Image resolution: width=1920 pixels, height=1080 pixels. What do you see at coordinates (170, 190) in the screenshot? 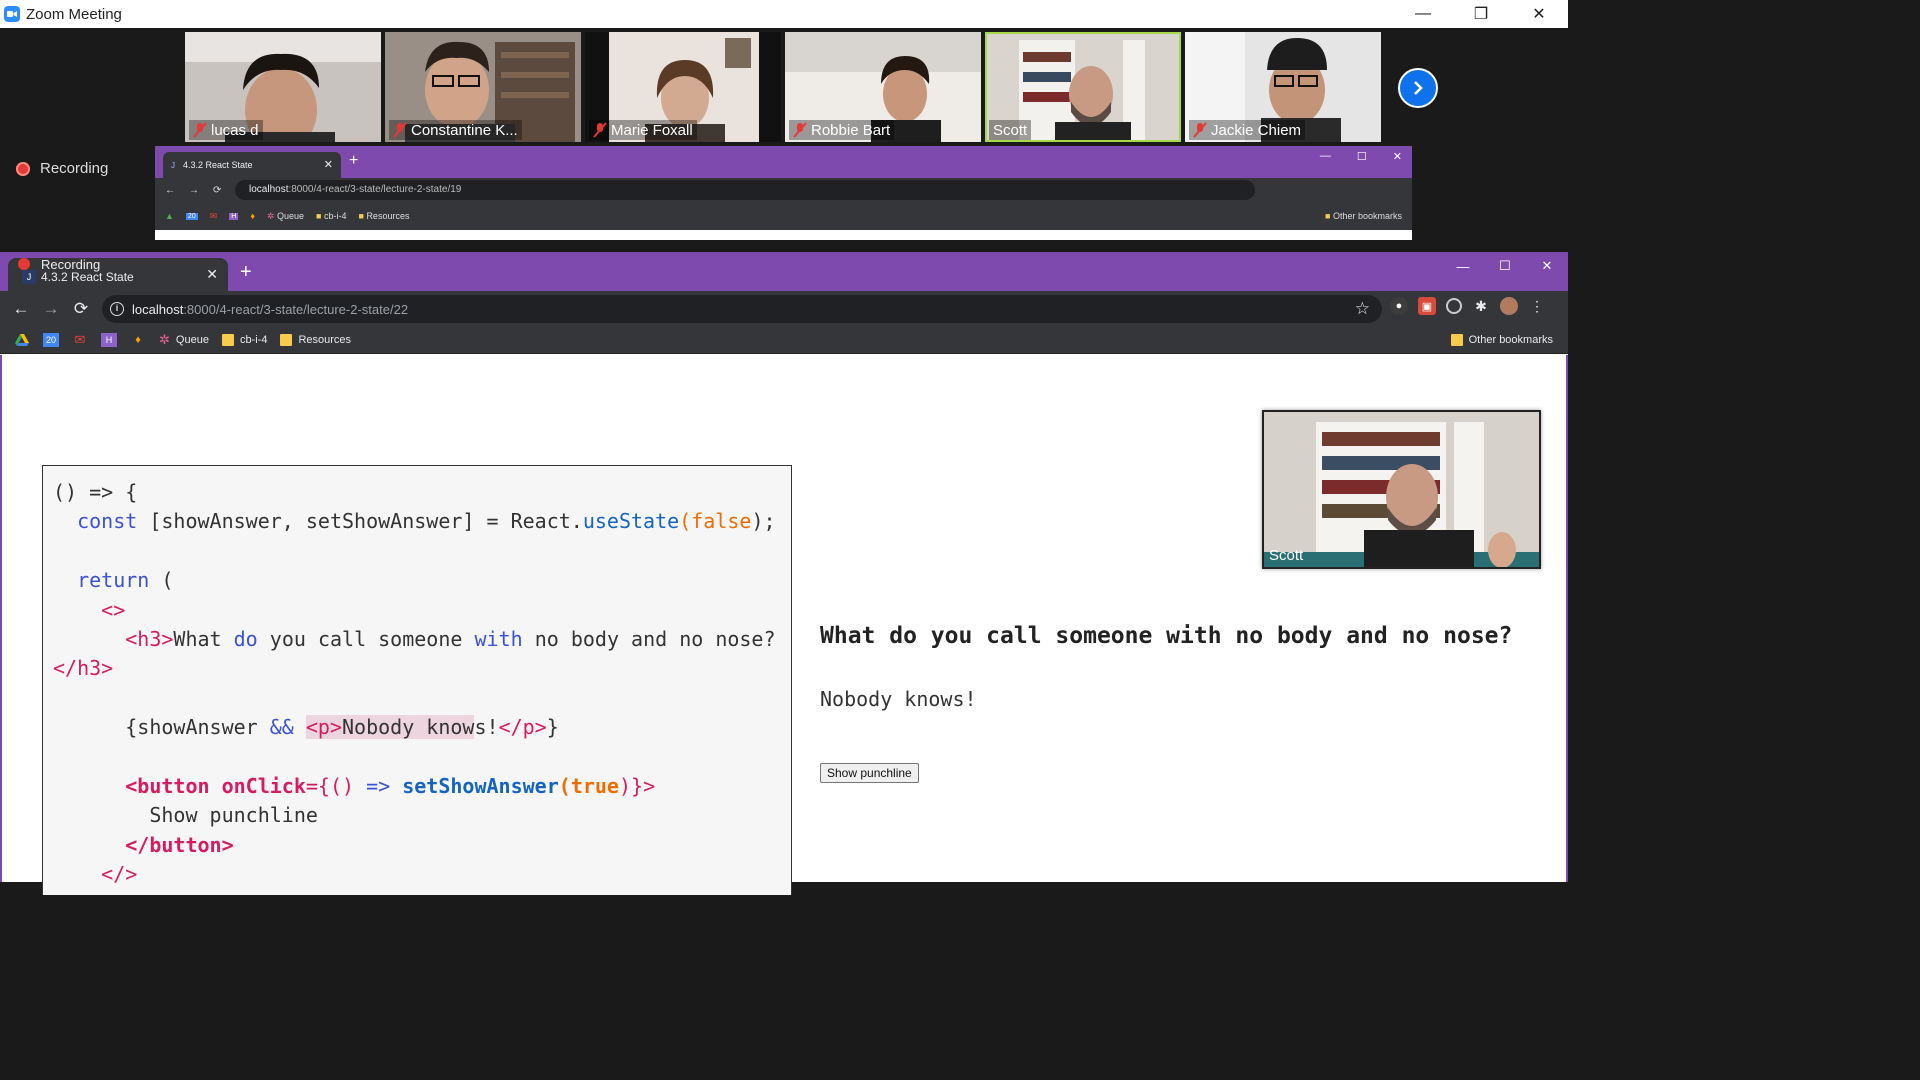
I see `back-icon: ←` at bounding box center [170, 190].